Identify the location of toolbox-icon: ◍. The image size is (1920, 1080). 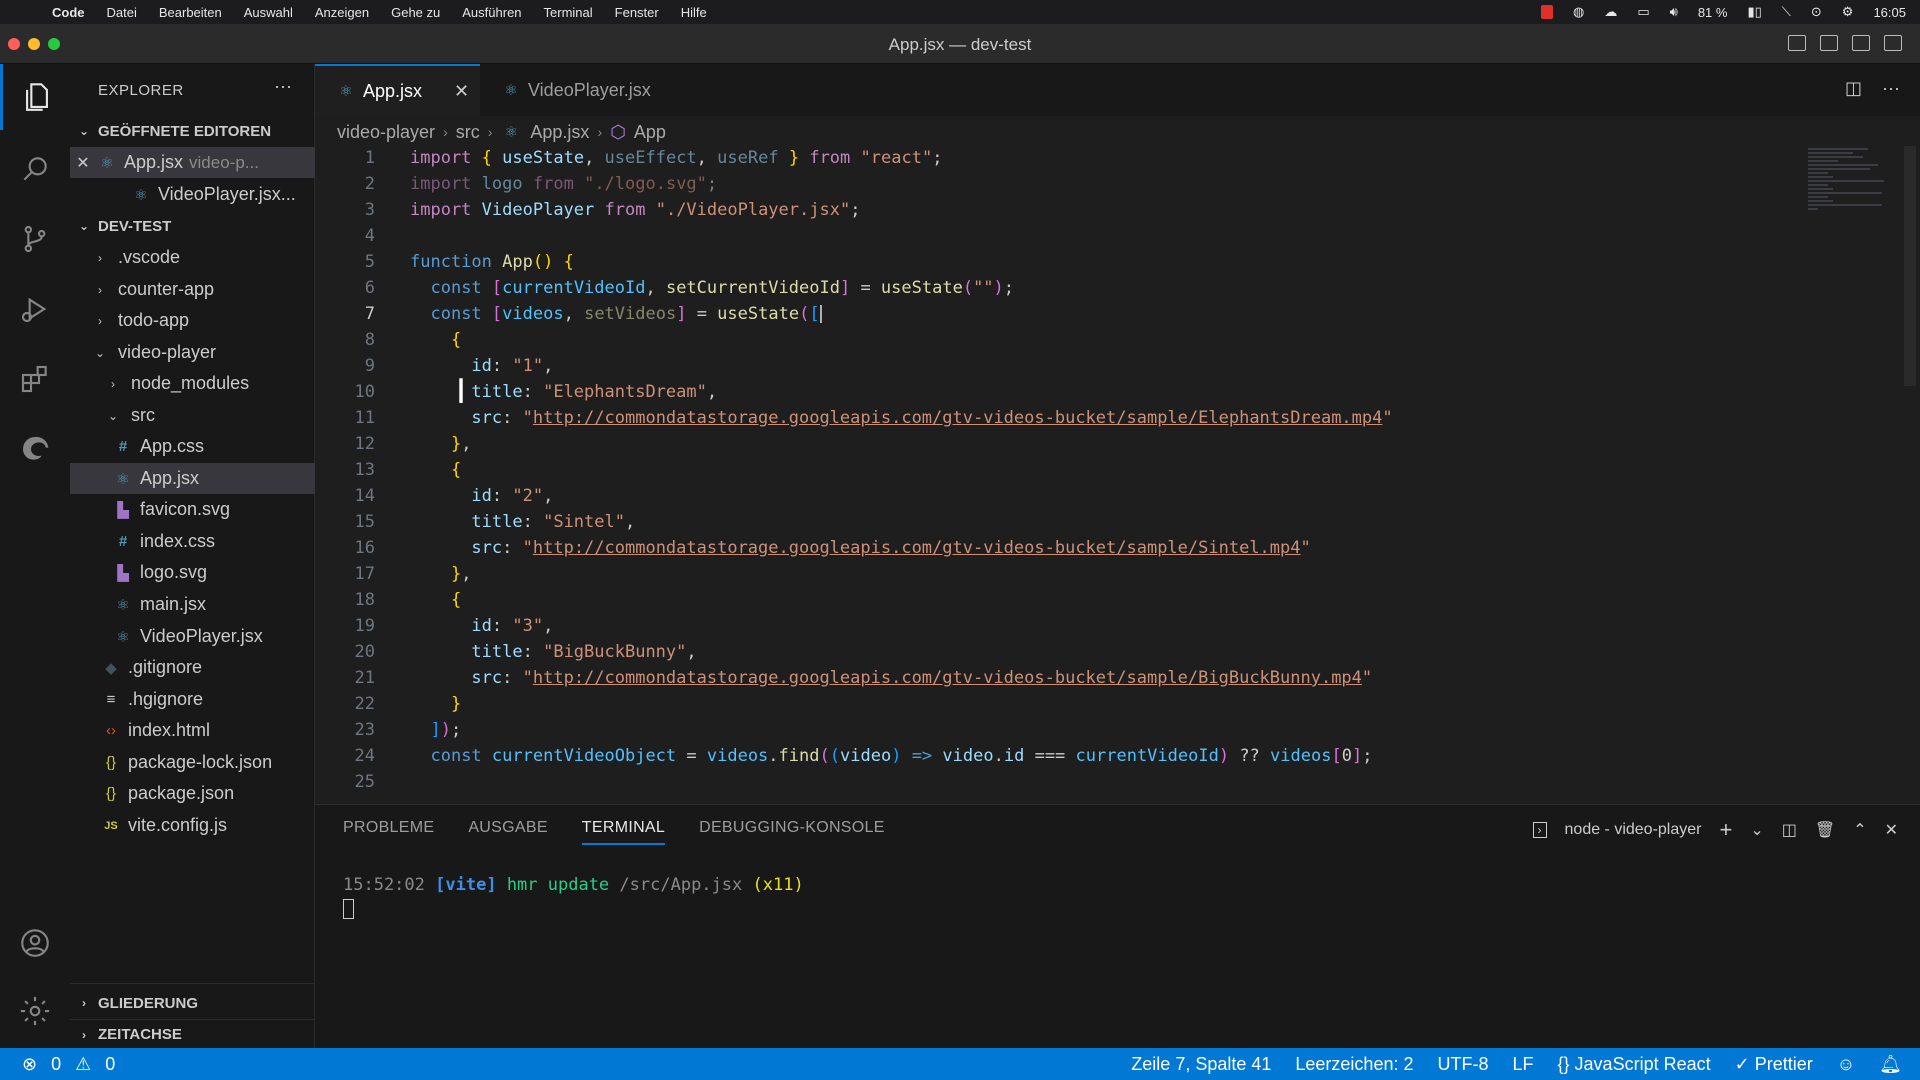
(1578, 12).